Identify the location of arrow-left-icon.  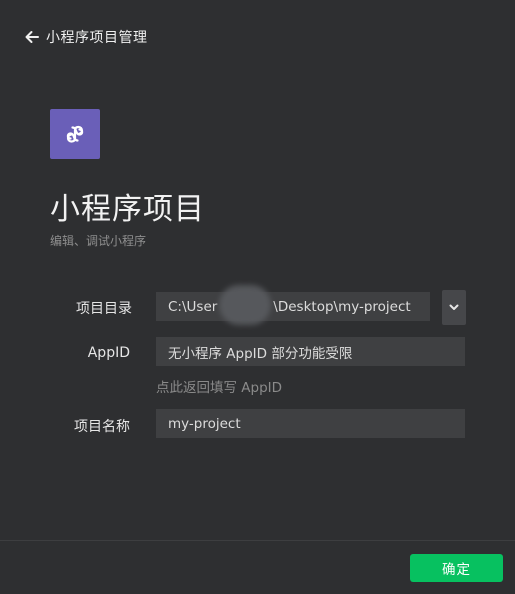
(32, 37).